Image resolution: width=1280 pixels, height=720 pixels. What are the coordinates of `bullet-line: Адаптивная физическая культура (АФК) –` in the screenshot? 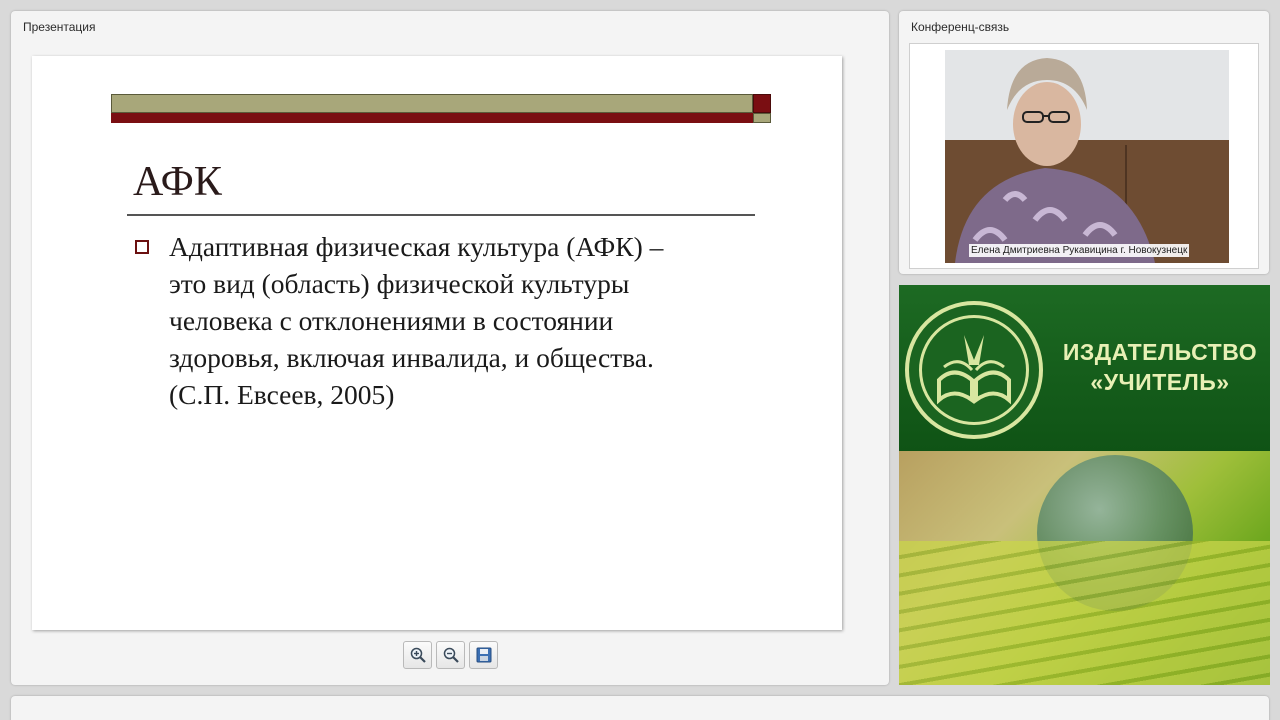 It's located at (416, 246).